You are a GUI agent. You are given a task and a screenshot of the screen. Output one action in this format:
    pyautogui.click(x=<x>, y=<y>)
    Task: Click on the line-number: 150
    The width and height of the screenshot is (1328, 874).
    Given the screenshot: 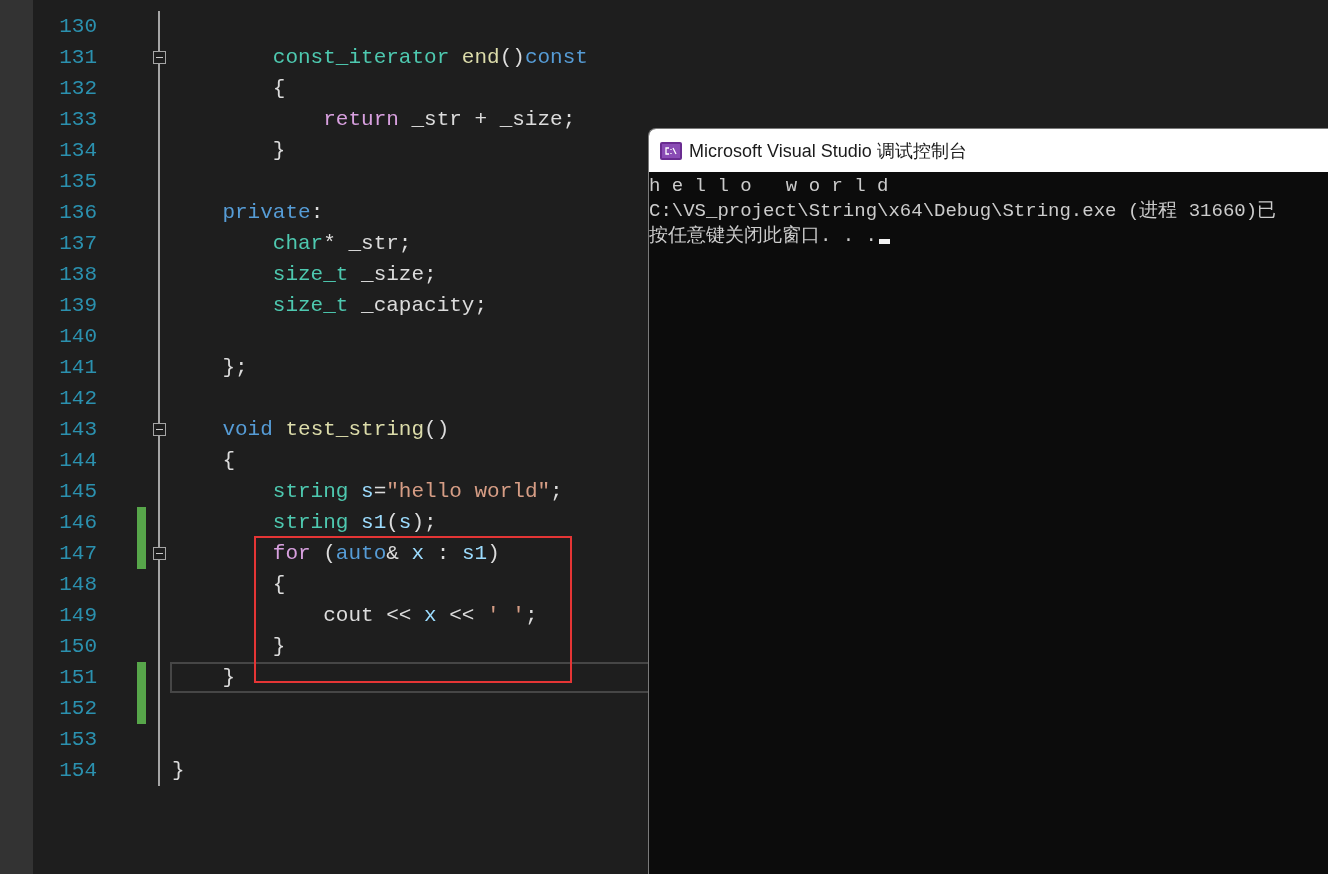 What is the action you would take?
    pyautogui.click(x=78, y=647)
    